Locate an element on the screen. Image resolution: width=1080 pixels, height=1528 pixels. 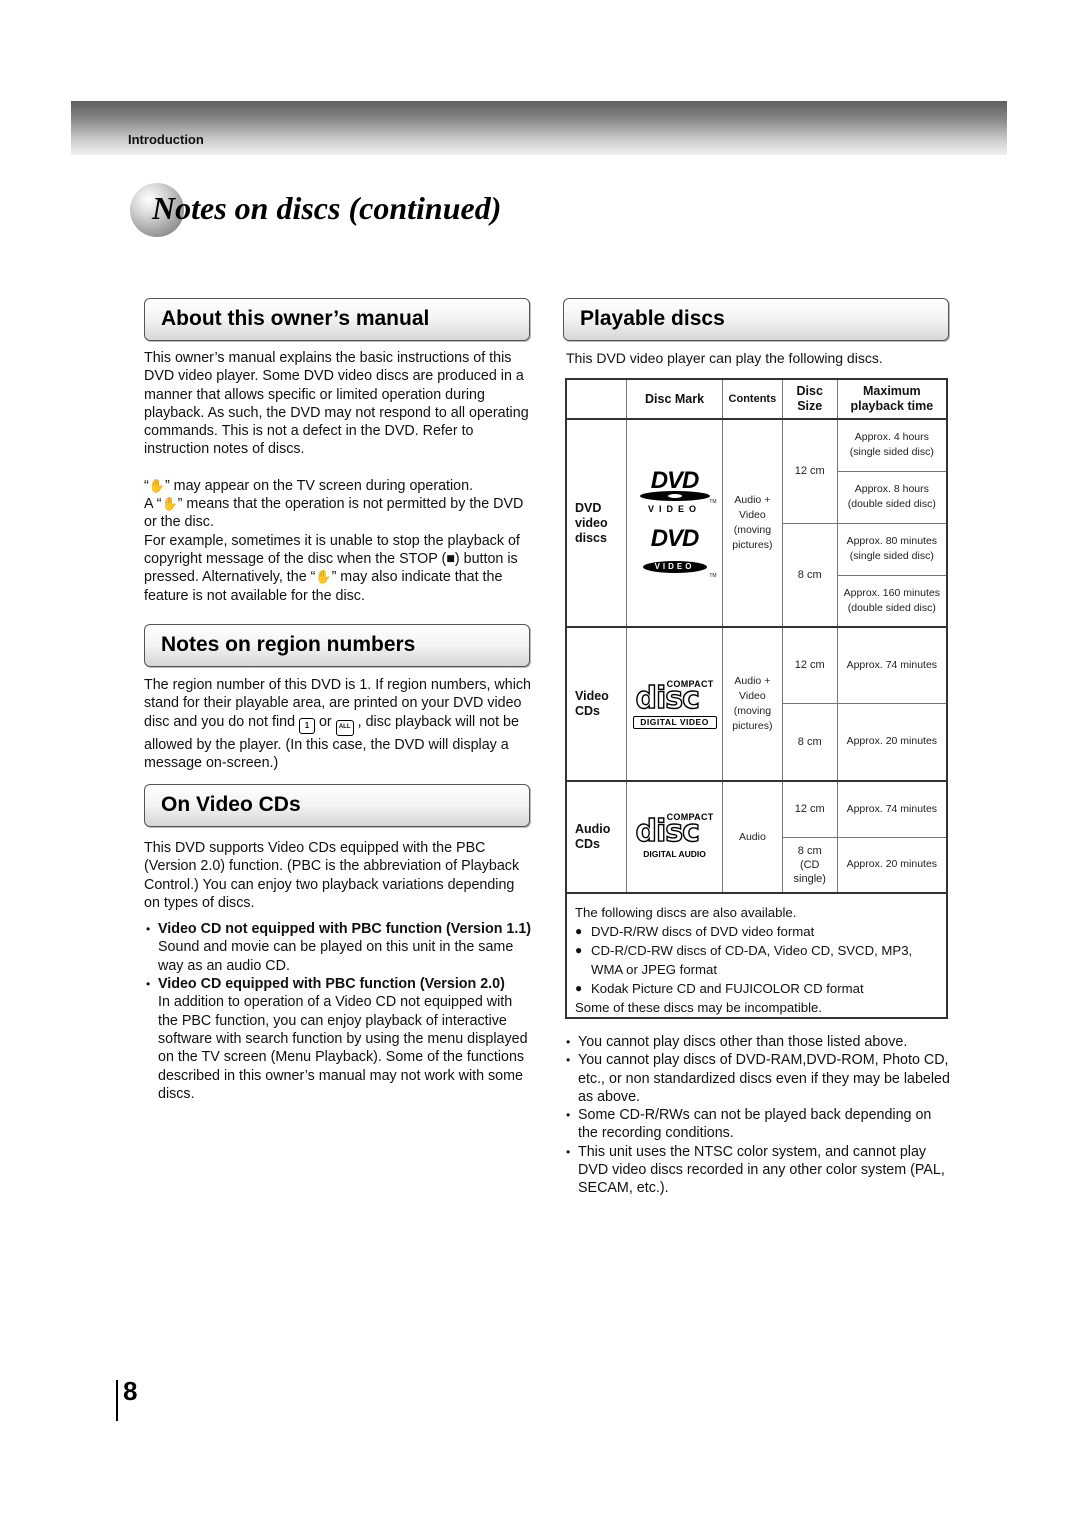
disc-mark-video-cd: COMPACT disc DIGITAL VIDEO is located at coordinates (674, 704).